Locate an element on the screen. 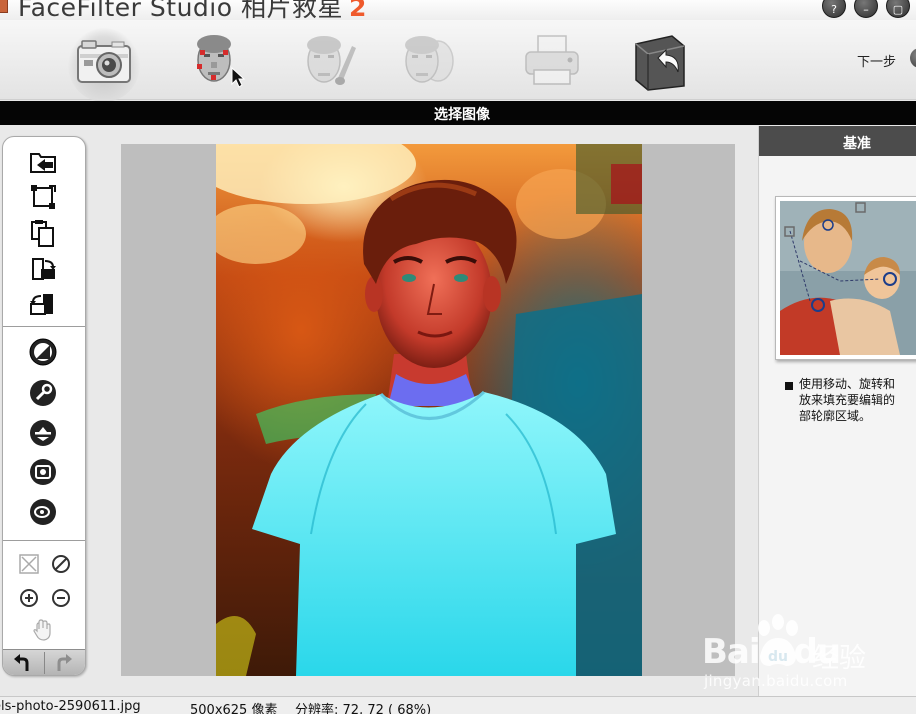  reference-panel: 基准 使用移动、旋转和 放来填充要编辑的 部轮廓区域。 is located at coordinates (837, 411).